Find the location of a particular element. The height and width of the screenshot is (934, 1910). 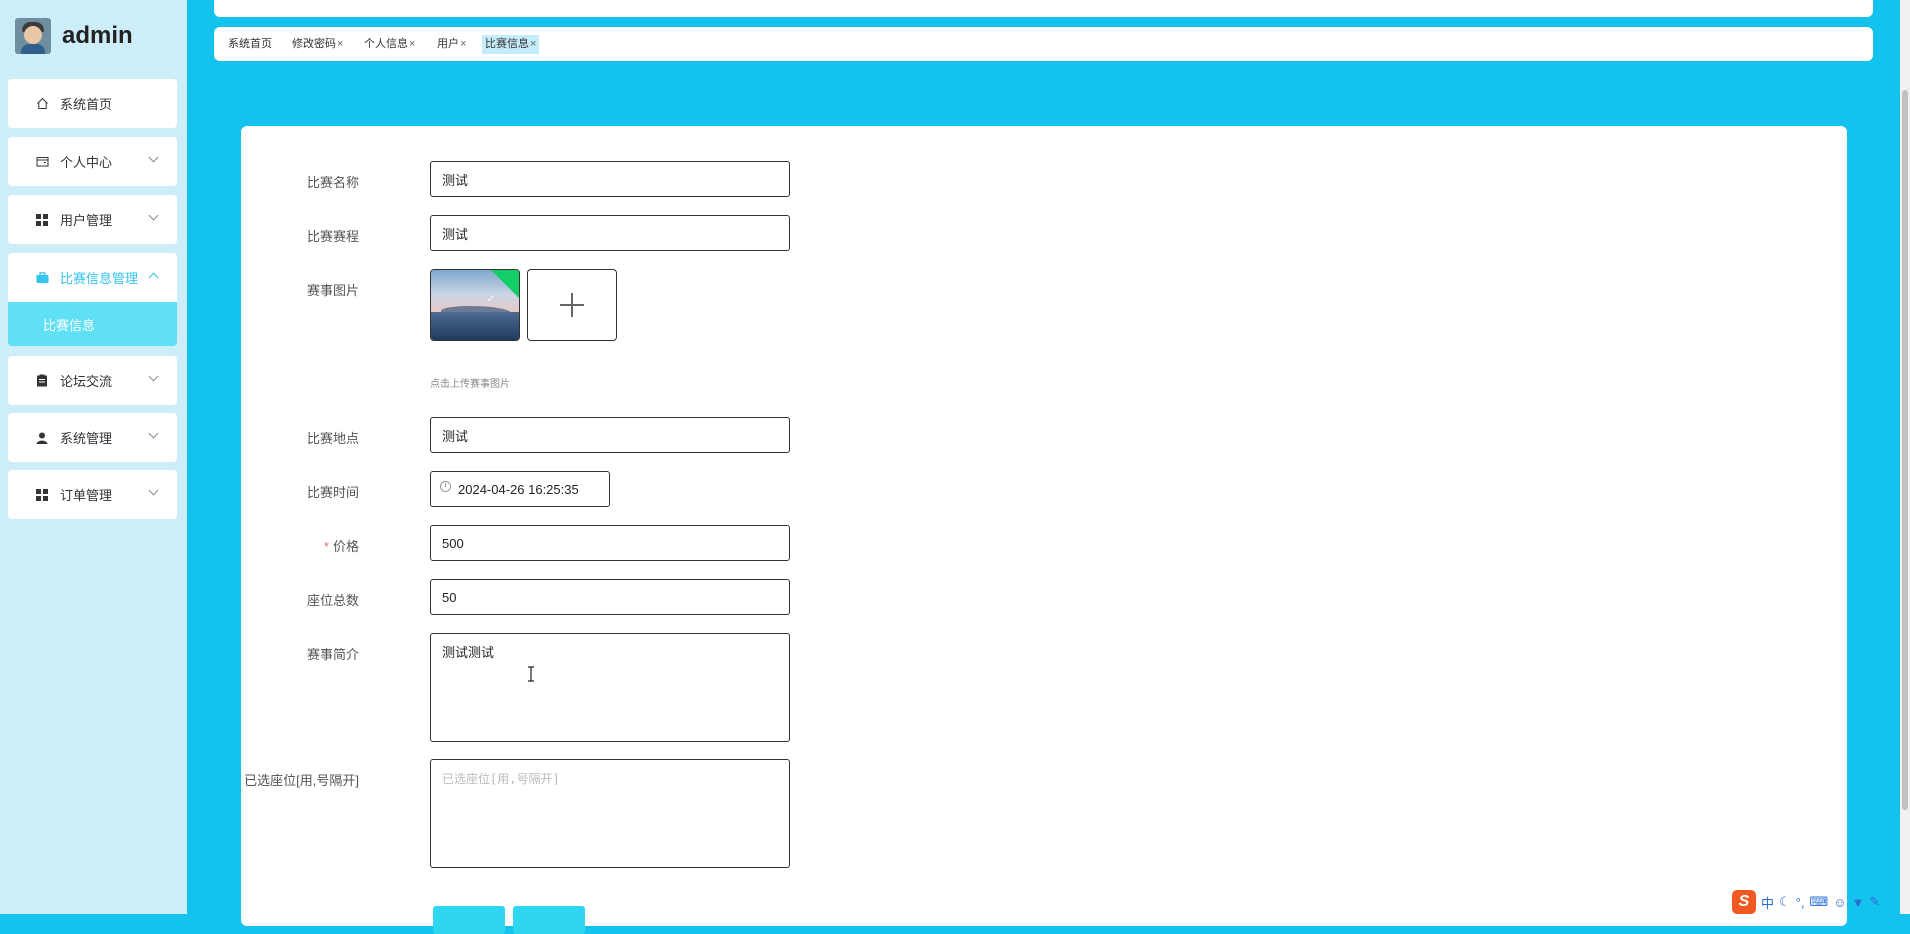

clock-icon is located at coordinates (445, 486).